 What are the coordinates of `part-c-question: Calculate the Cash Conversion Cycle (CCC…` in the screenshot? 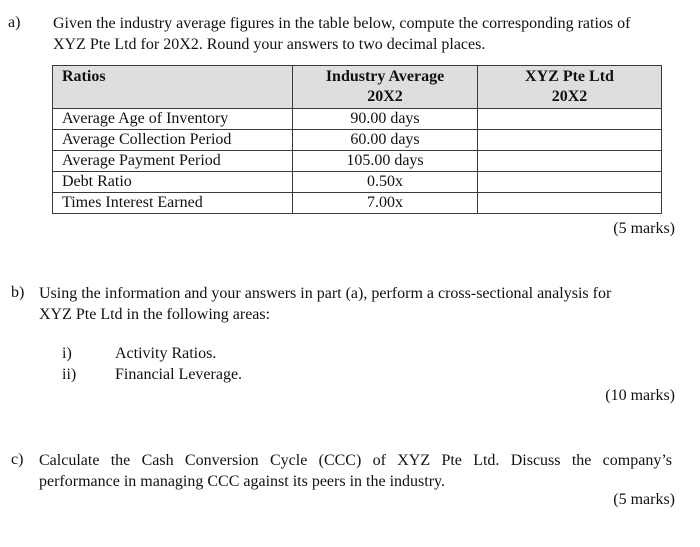 It's located at (355, 471).